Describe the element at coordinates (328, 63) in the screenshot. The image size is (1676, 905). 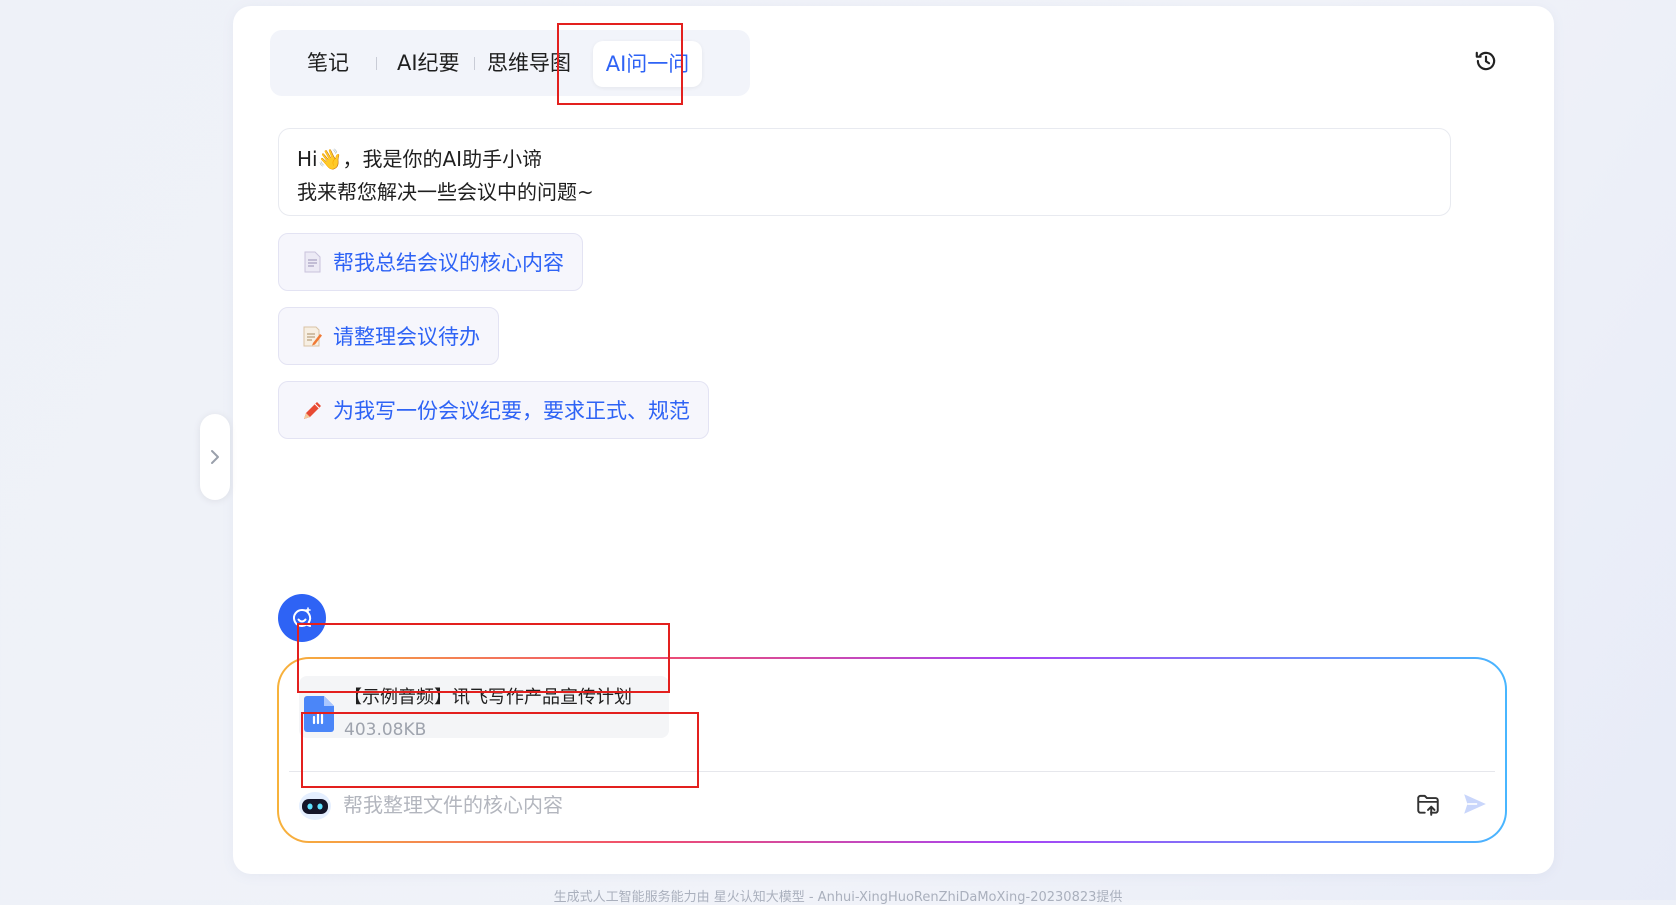
I see `tab-notes: 笔记` at that location.